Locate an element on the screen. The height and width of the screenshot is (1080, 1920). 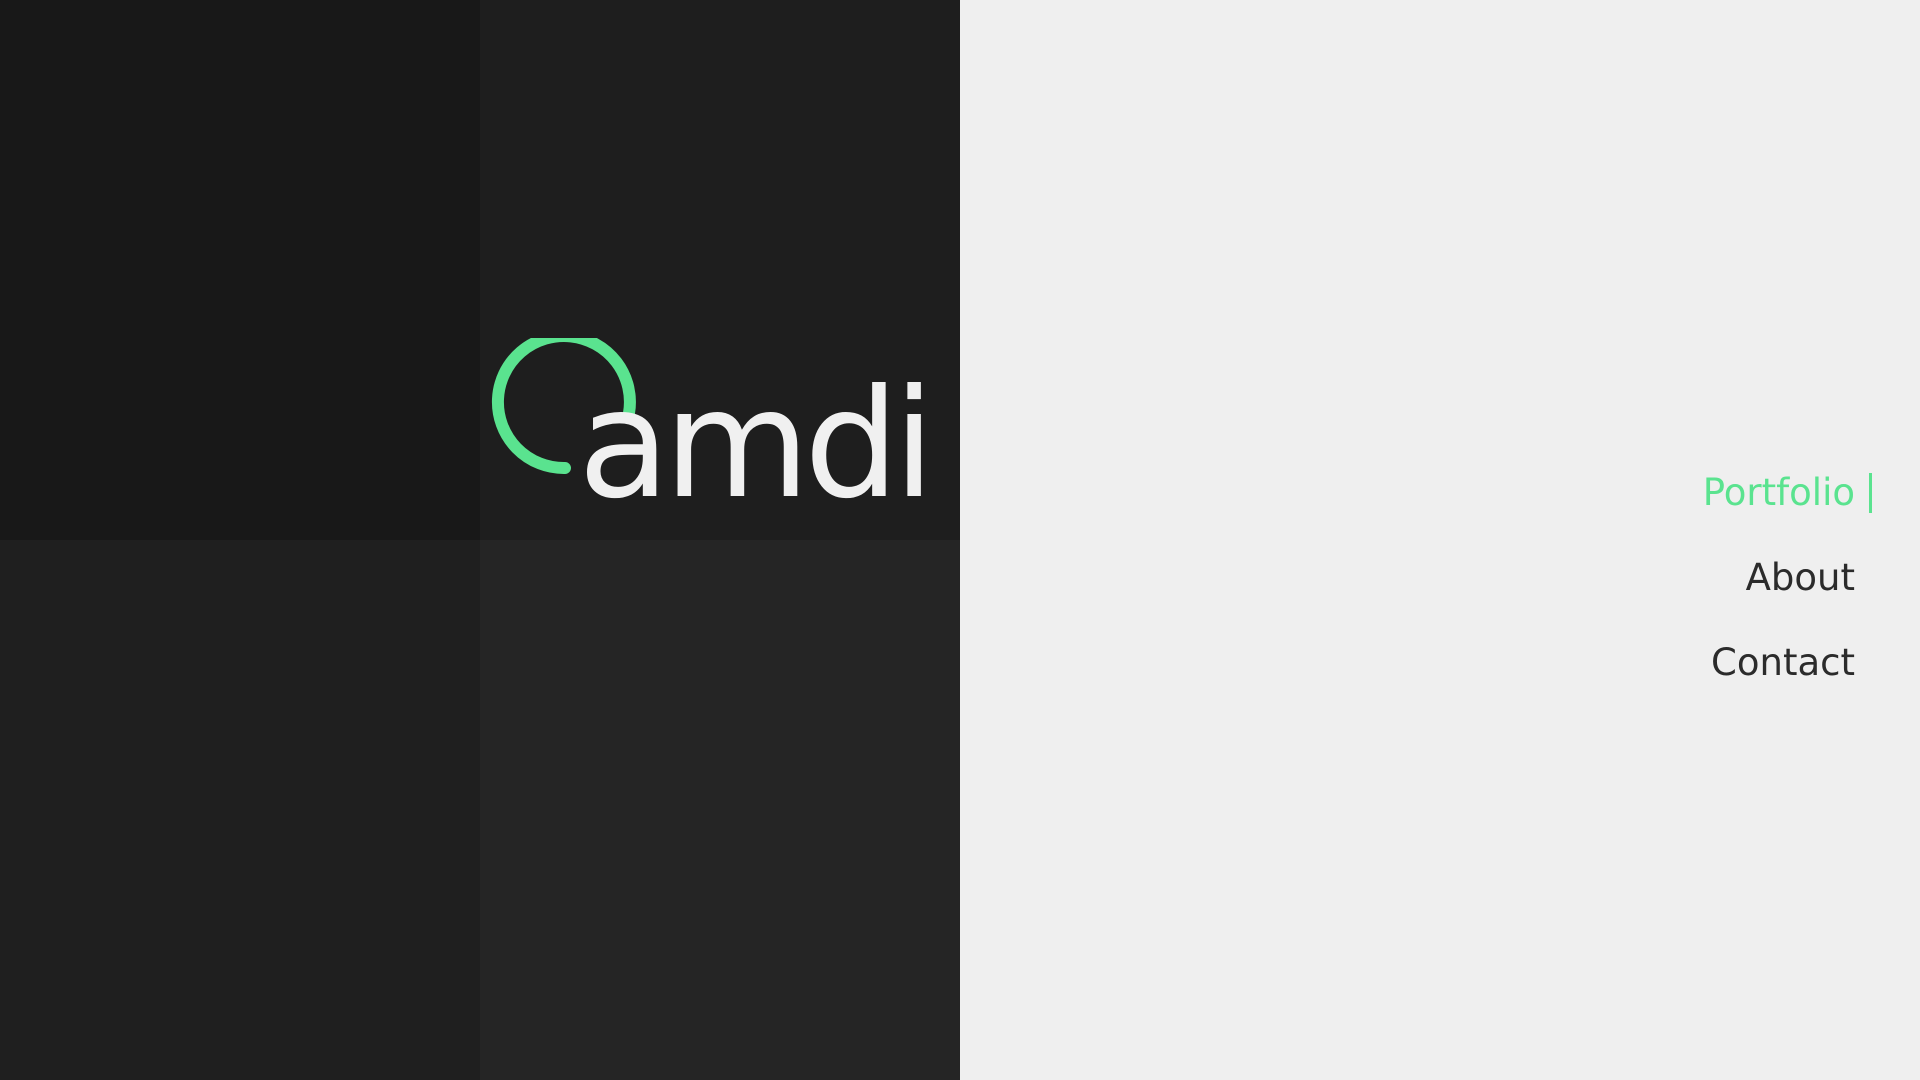
nav-item-about: About is located at coordinates (1809, 577).